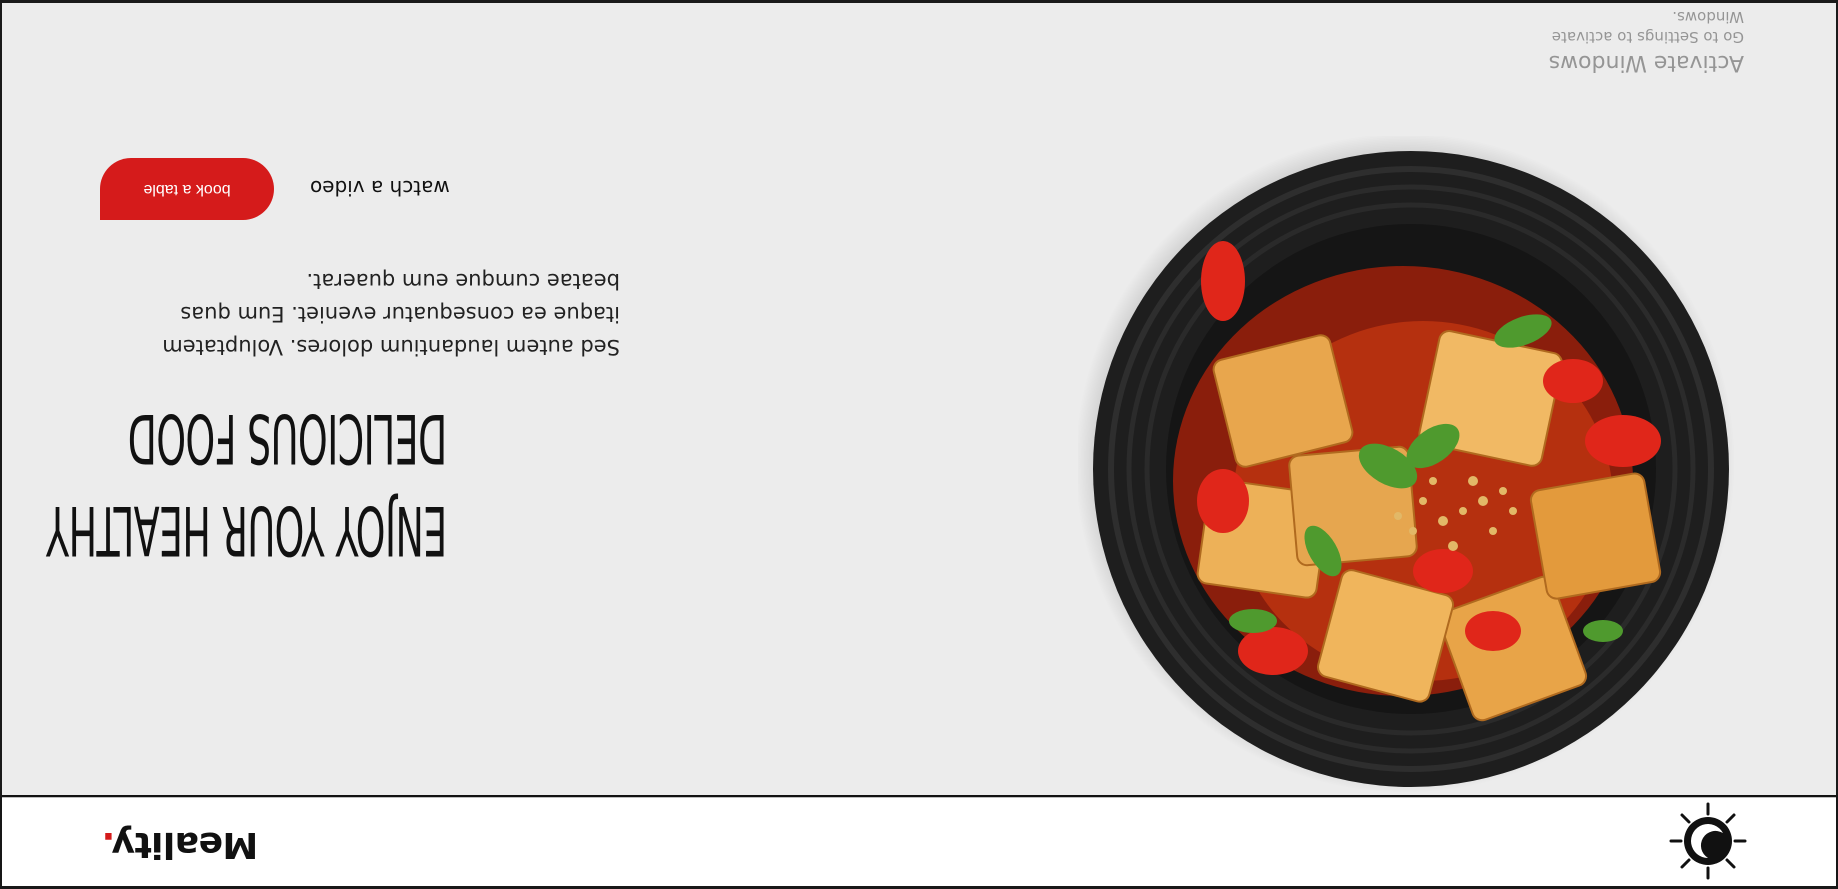 The width and height of the screenshot is (1838, 889). I want to click on hero-title-line-1: Enjoy your healthy, so click(247, 529).